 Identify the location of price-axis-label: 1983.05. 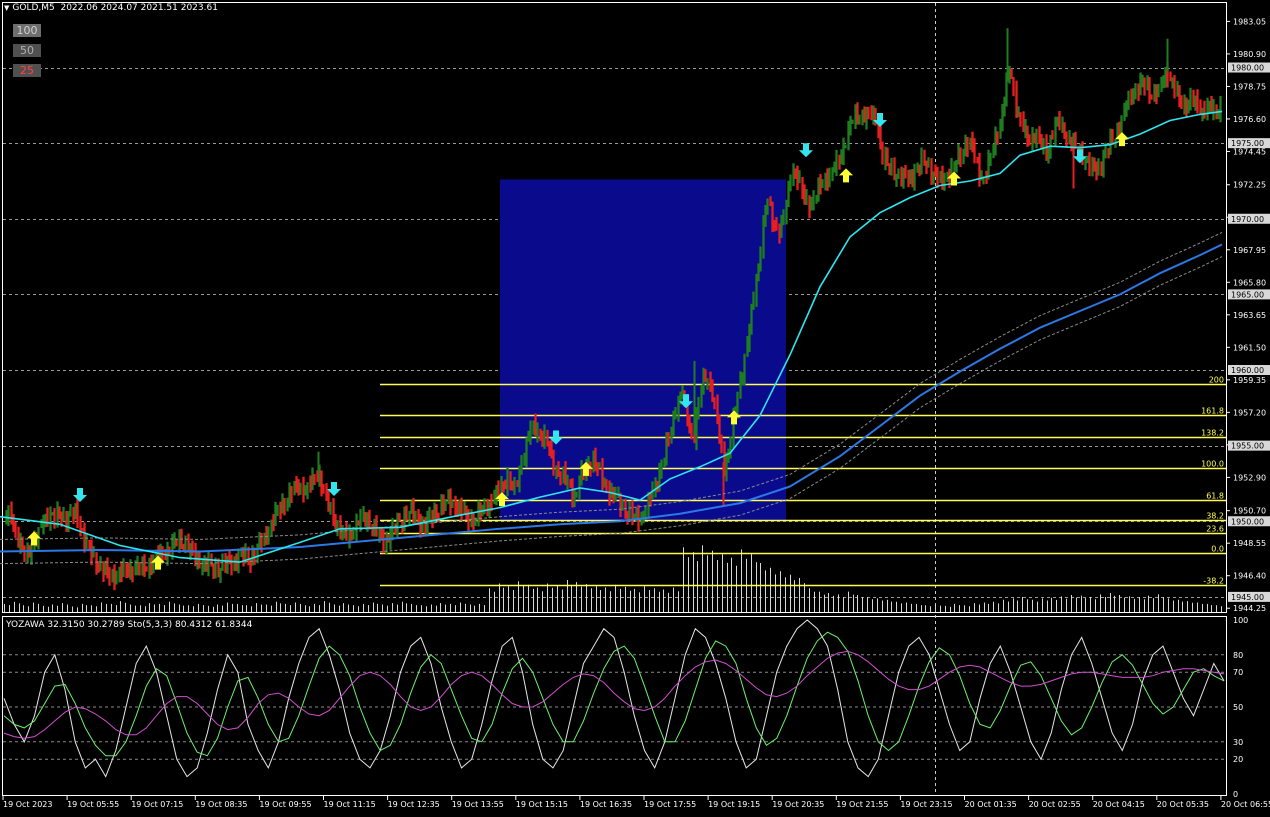
(1249, 21).